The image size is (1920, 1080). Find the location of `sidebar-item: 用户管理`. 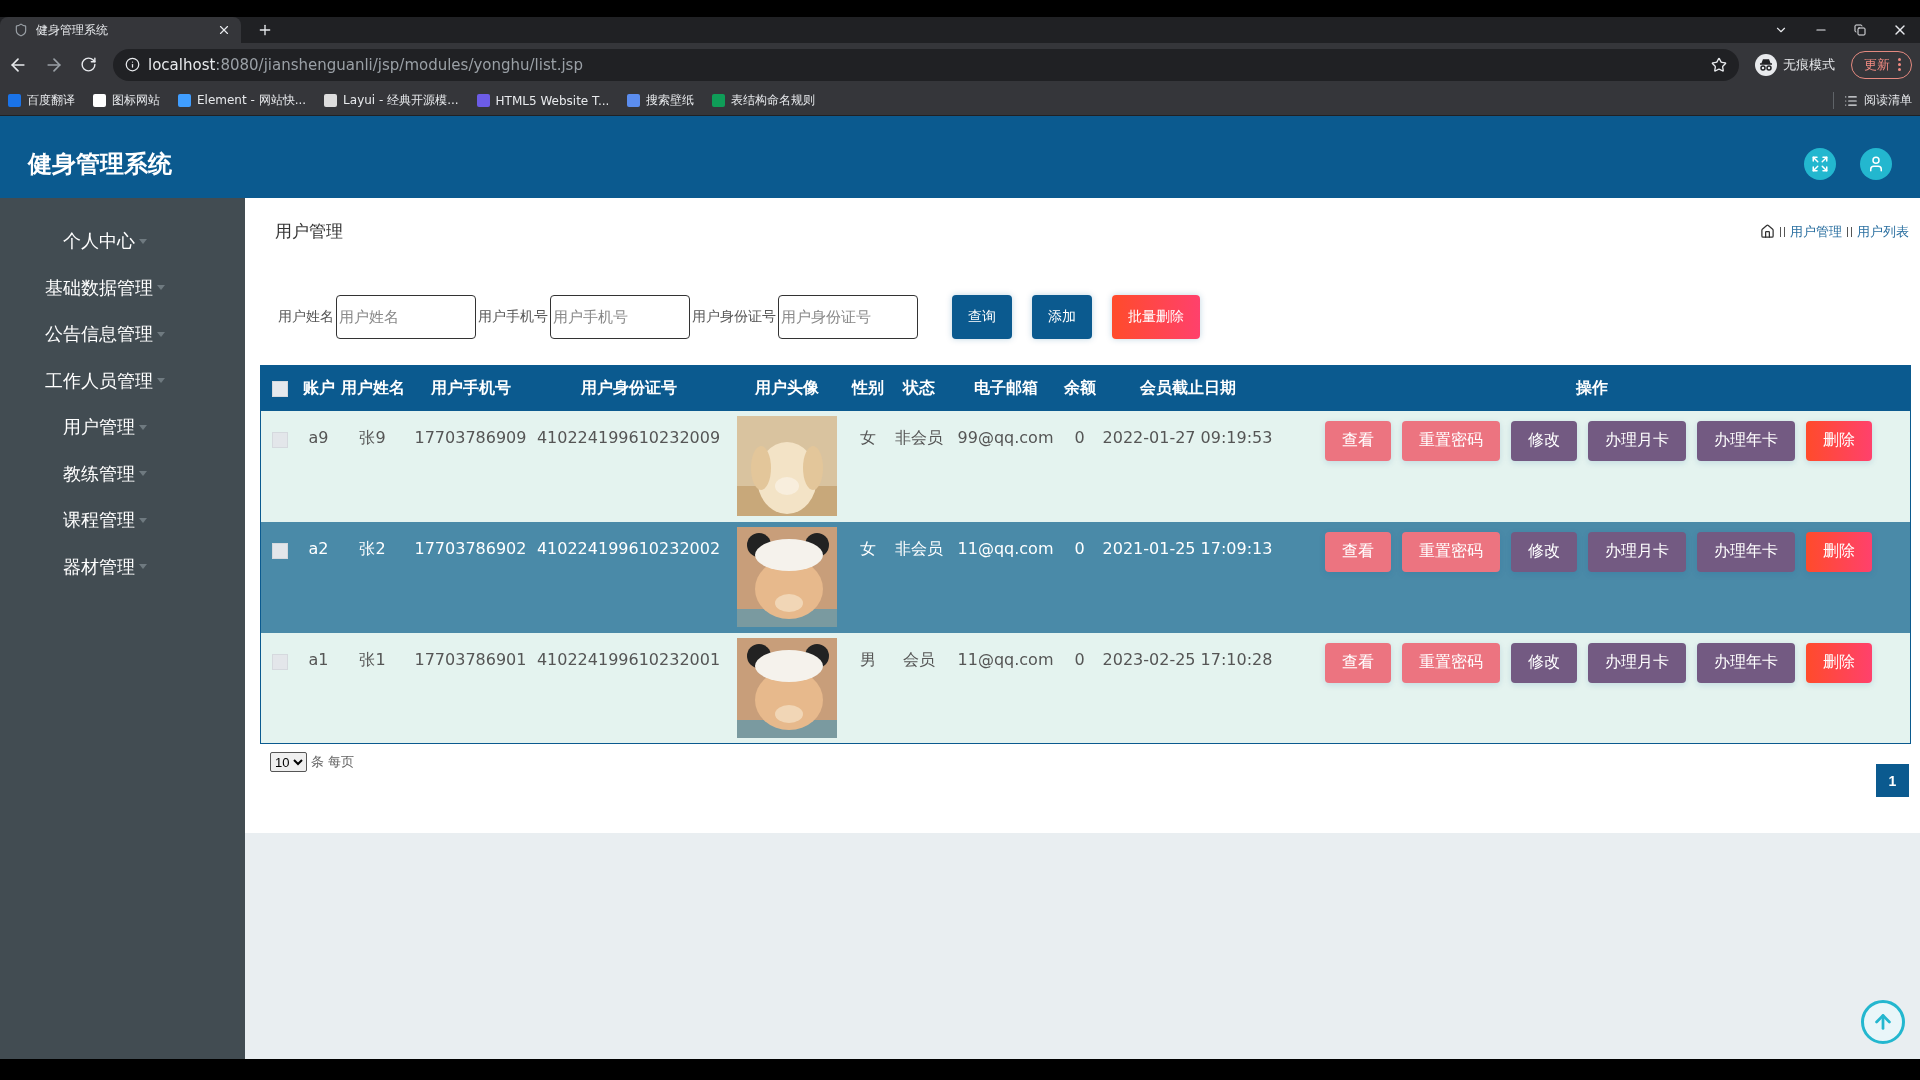

sidebar-item: 用户管理 is located at coordinates (105, 427).